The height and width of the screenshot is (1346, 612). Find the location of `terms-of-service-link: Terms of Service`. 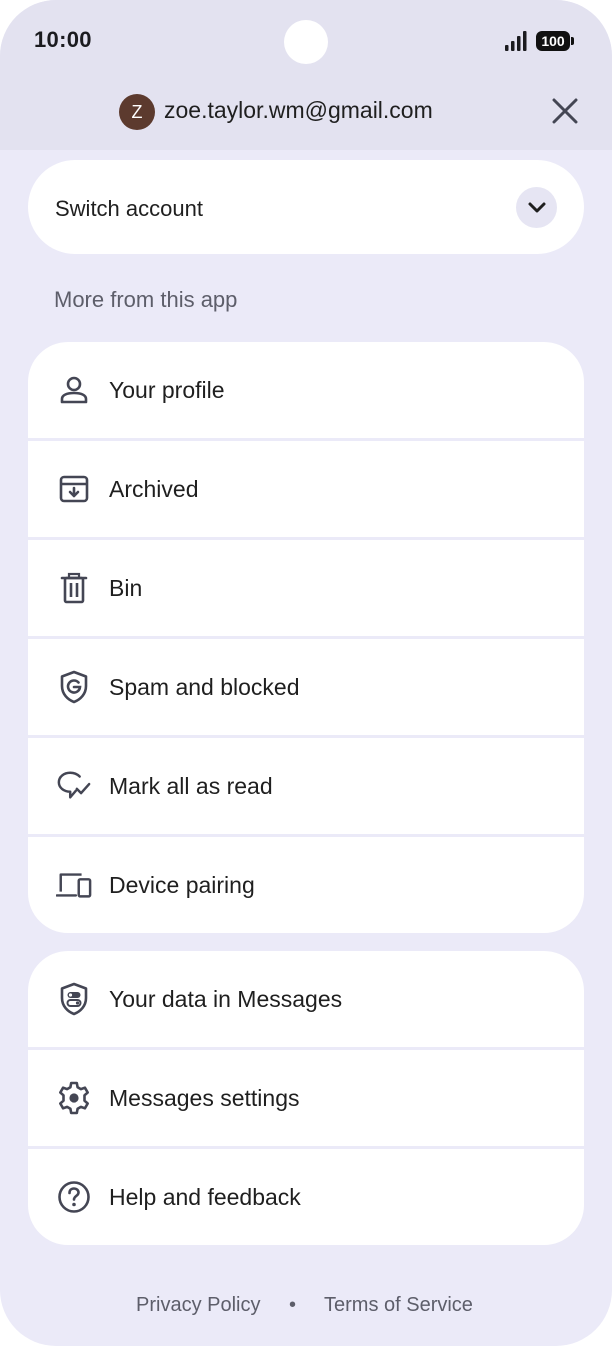

terms-of-service-link: Terms of Service is located at coordinates (398, 1305).